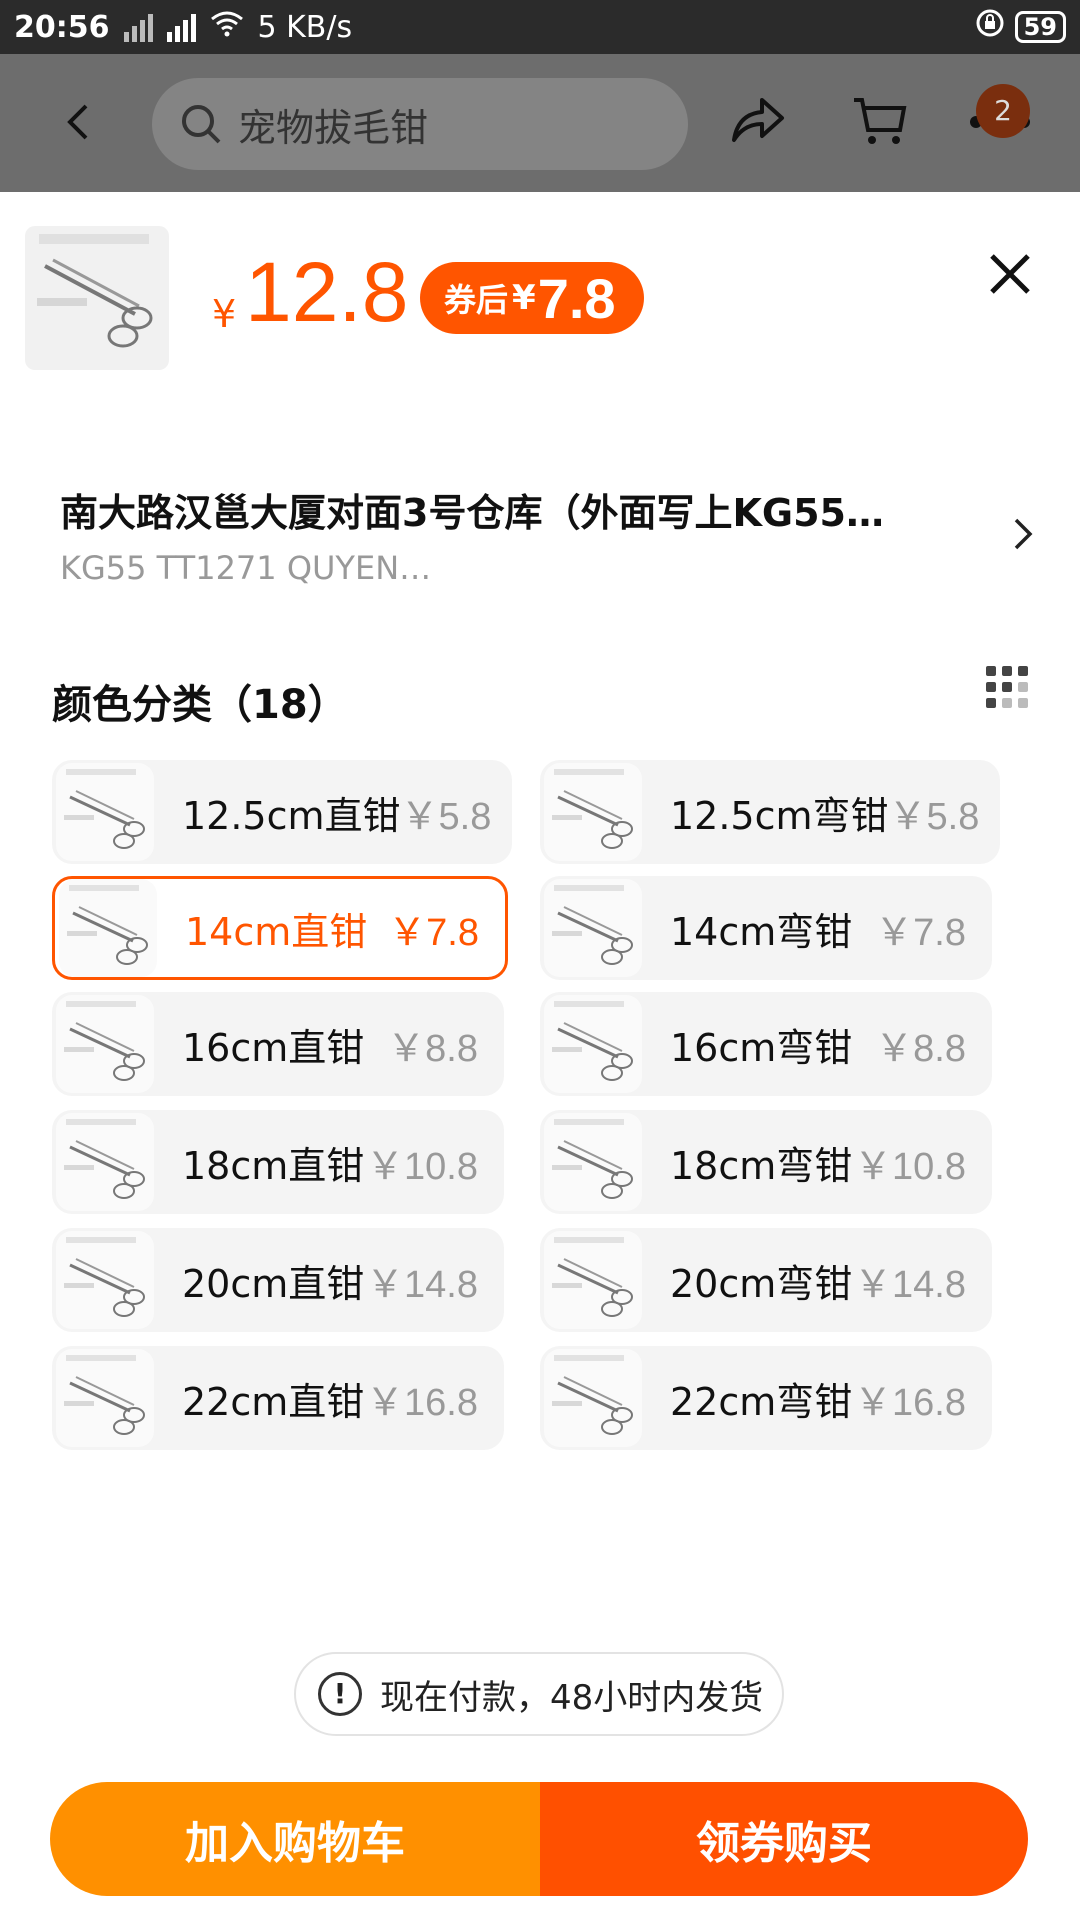  I want to click on exclamation-icon: !, so click(340, 1694).